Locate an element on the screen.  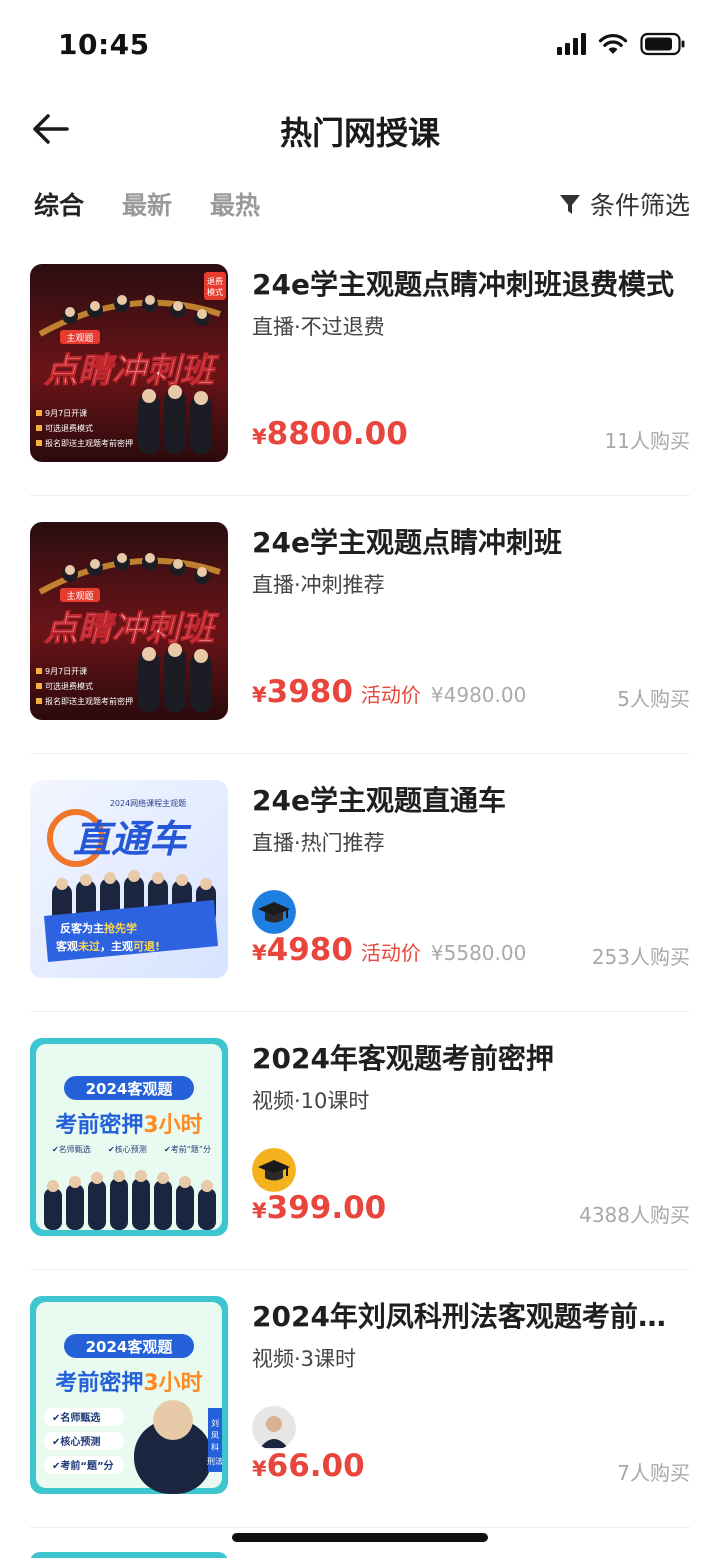
cellular-signal-icon is located at coordinates (571, 44).